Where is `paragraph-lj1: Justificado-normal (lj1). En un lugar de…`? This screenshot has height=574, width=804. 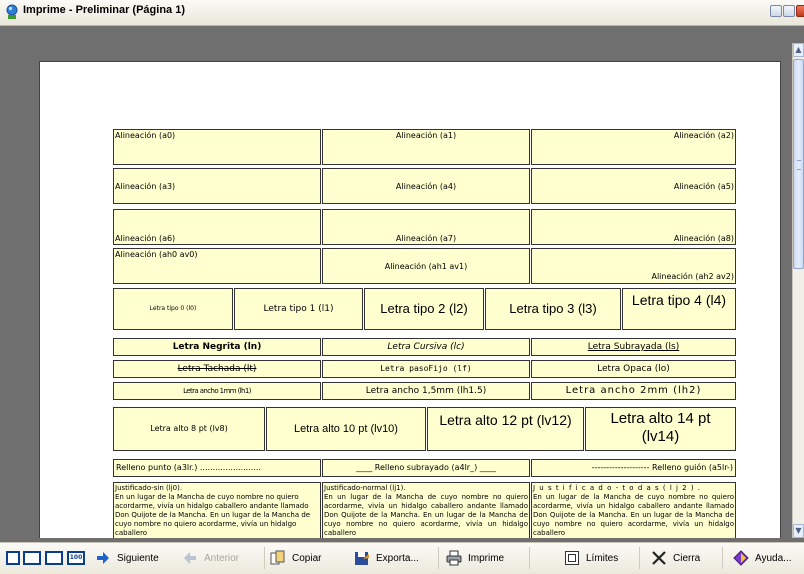 paragraph-lj1: Justificado-normal (lj1). En un lugar de… is located at coordinates (426, 510).